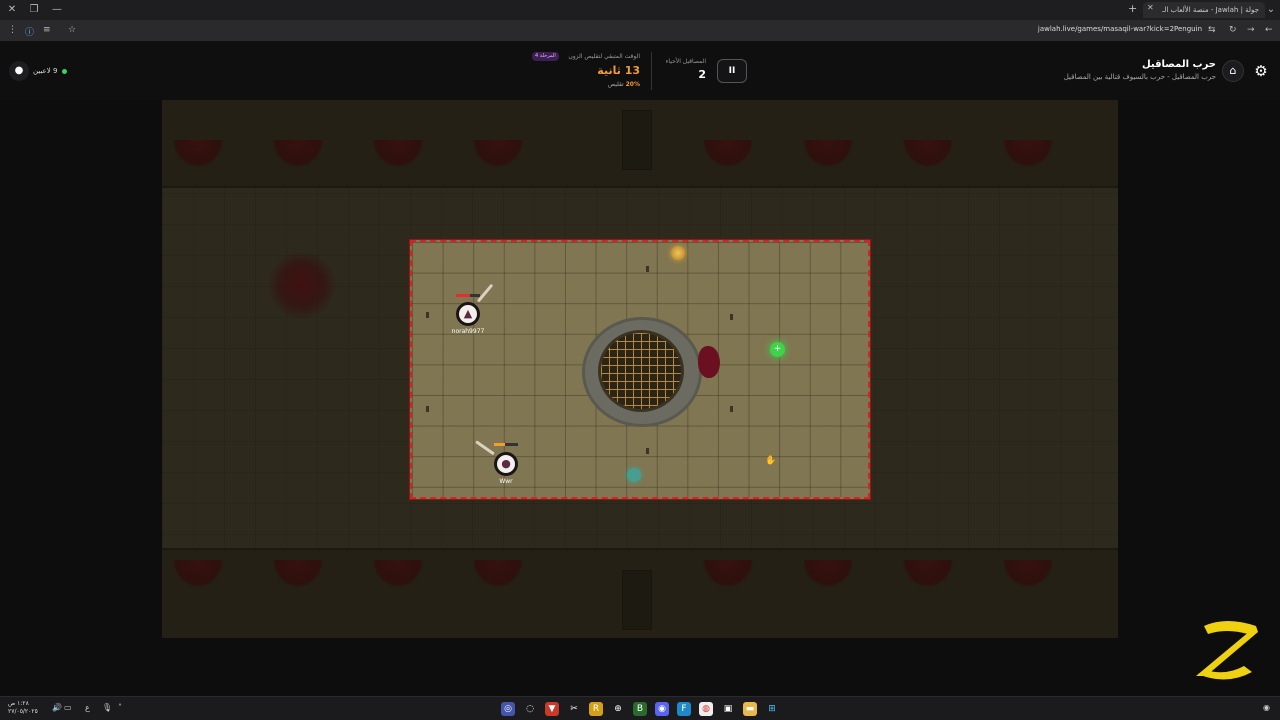  Describe the element at coordinates (706, 709) in the screenshot. I see `chrome-icon: ◍` at that location.